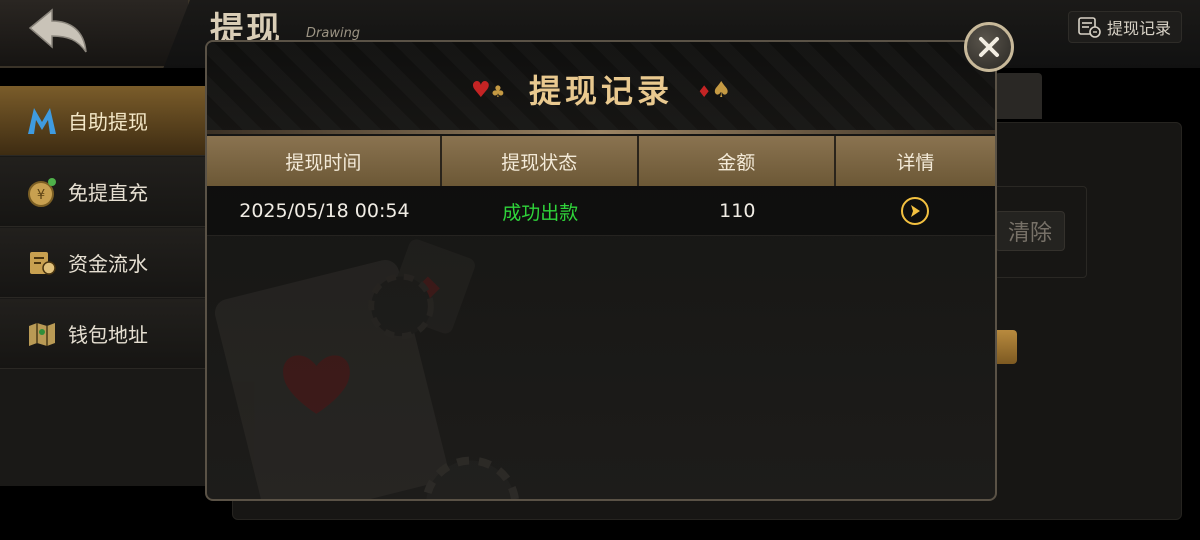  Describe the element at coordinates (324, 161) in the screenshot. I see `column-header-time: 提现时间` at that location.